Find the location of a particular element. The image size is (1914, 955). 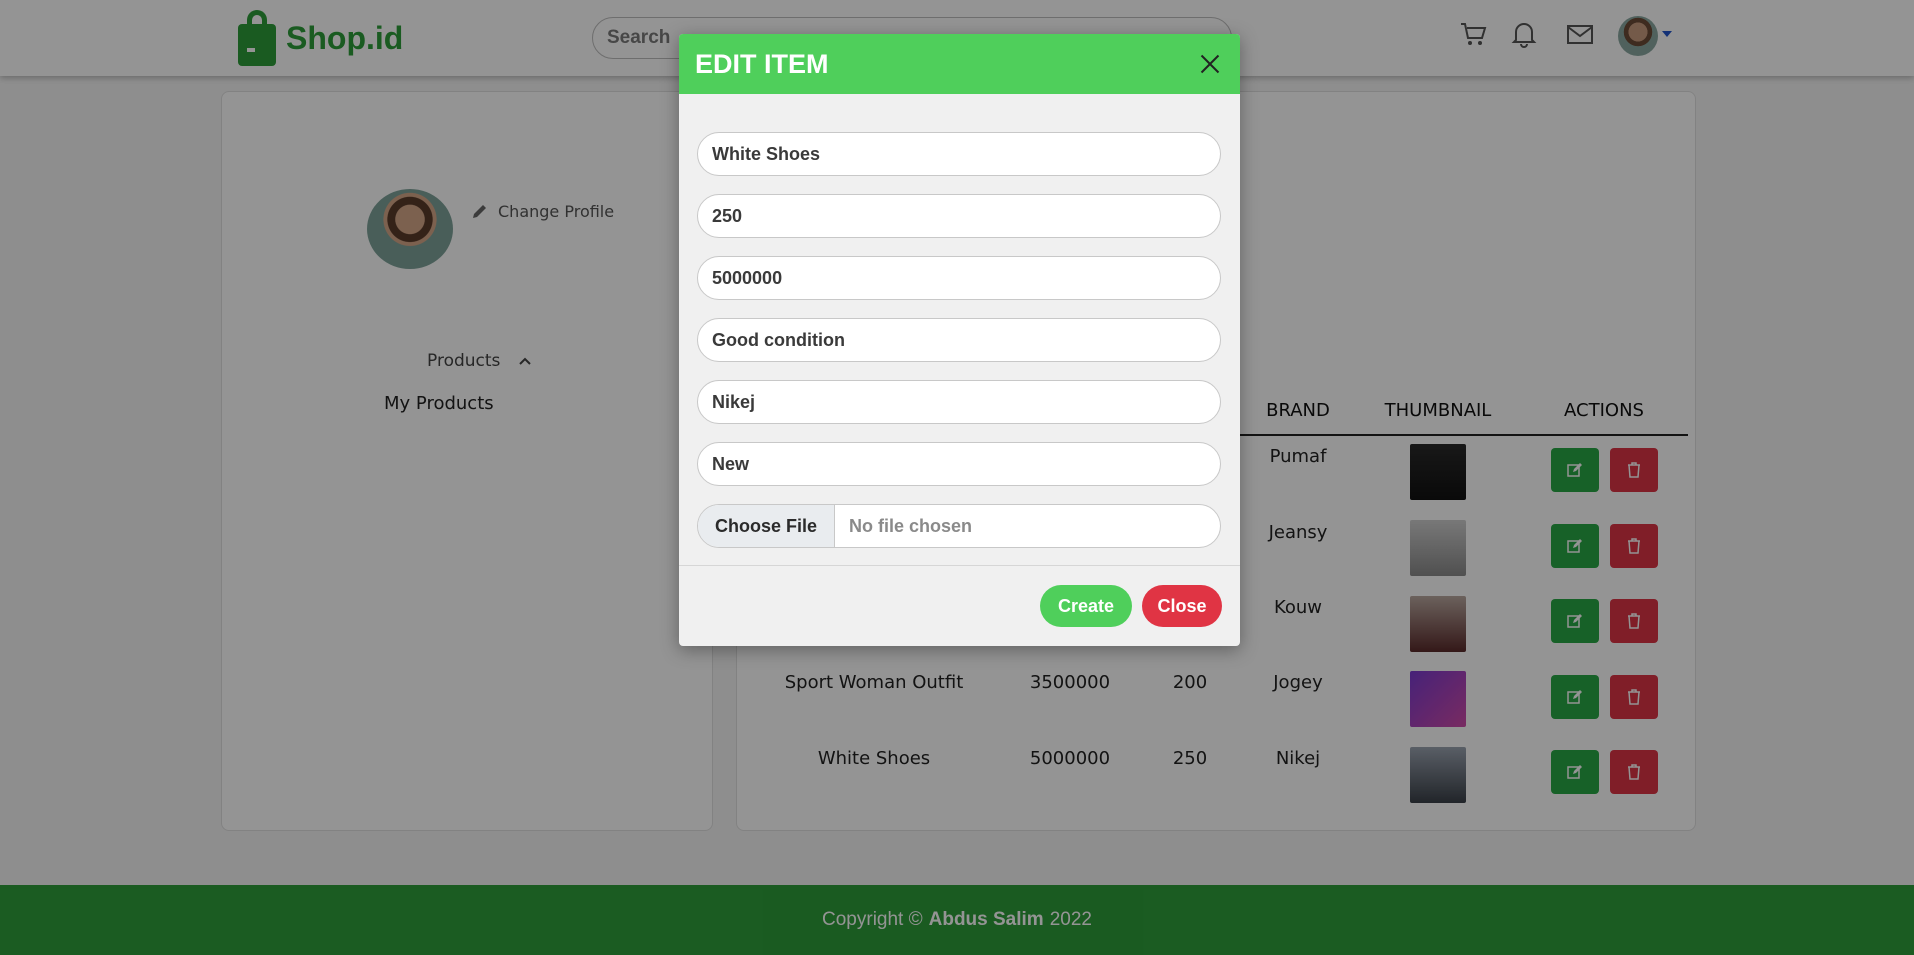

close-icon is located at coordinates (1210, 64).